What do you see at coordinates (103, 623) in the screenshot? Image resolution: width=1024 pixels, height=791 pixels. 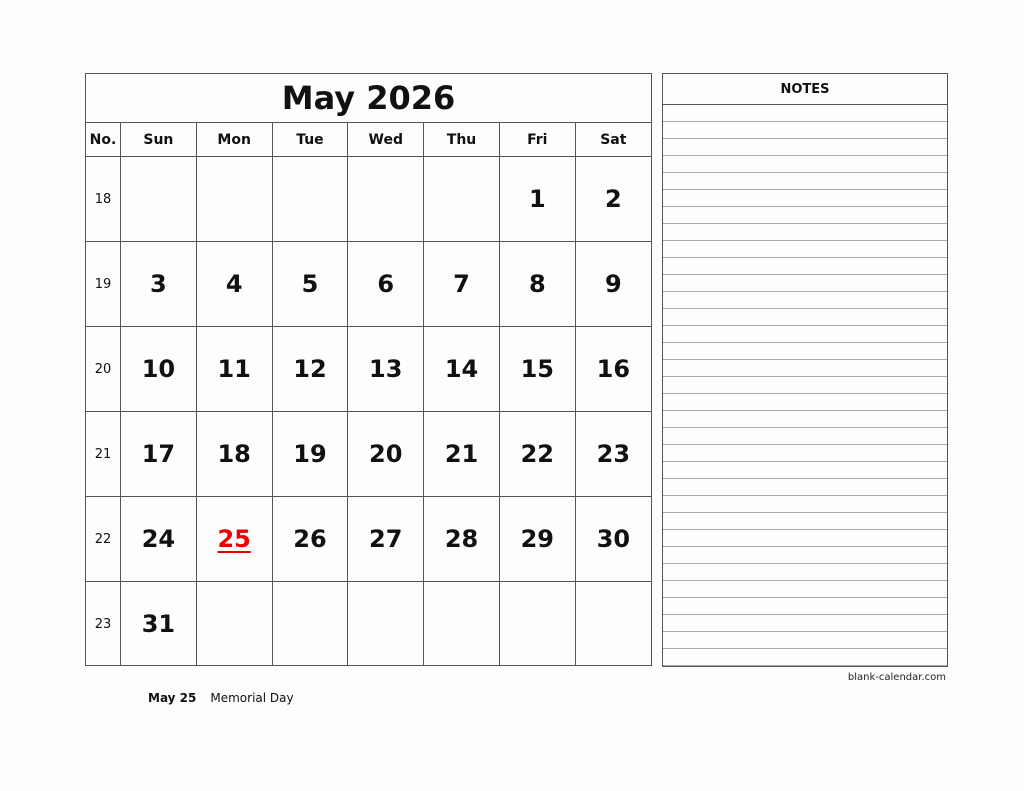 I see `week-number: 23` at bounding box center [103, 623].